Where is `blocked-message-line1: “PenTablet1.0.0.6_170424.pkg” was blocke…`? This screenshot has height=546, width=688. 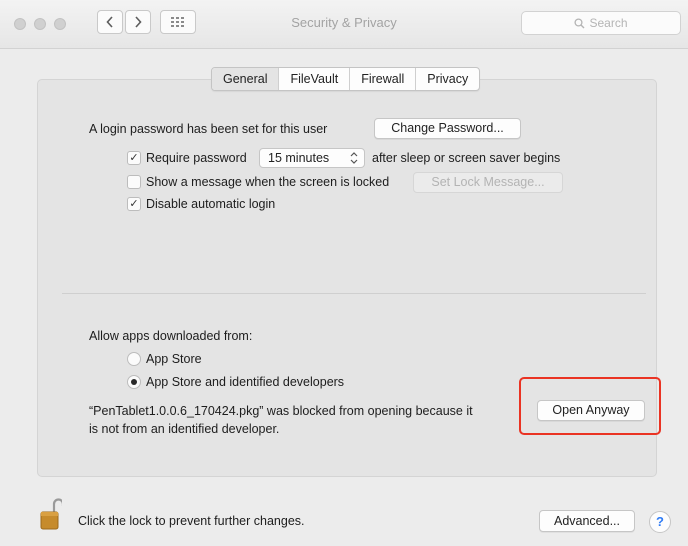
blocked-message-line1: “PenTablet1.0.0.6_170424.pkg” was blocke… is located at coordinates (281, 411).